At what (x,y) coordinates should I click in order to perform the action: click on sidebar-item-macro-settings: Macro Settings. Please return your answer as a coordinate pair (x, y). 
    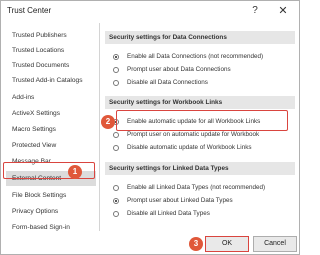
    Looking at the image, I should click on (51, 129).